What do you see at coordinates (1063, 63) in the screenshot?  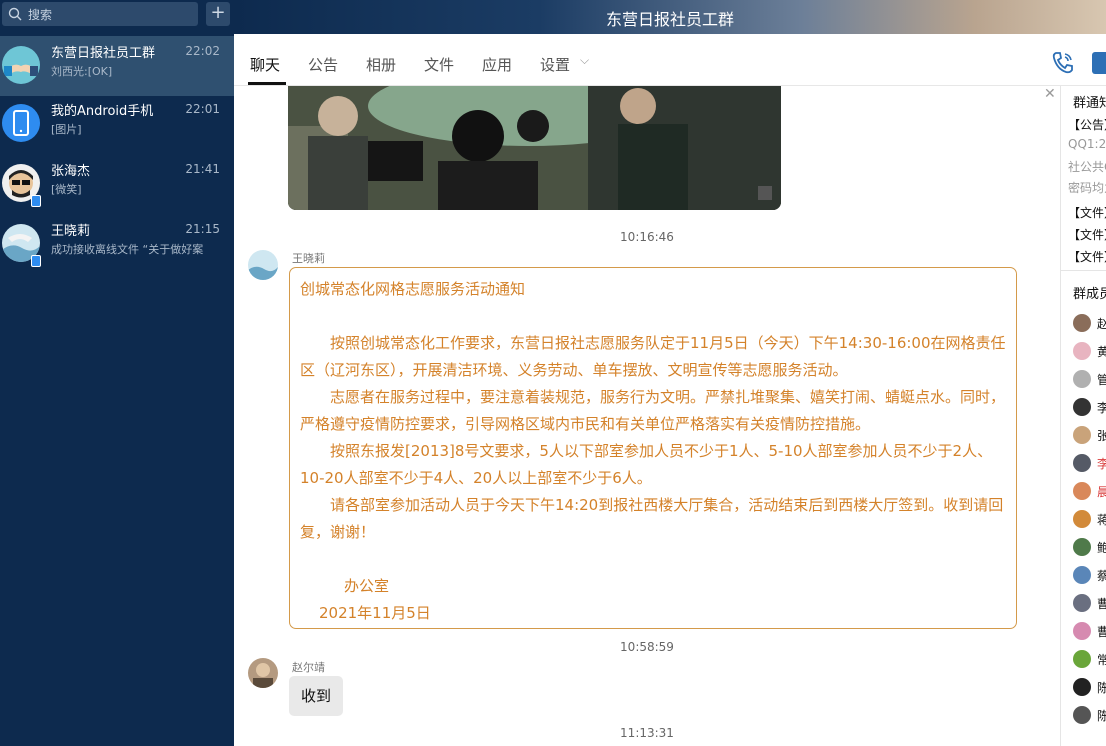 I see `phone-call-icon` at bounding box center [1063, 63].